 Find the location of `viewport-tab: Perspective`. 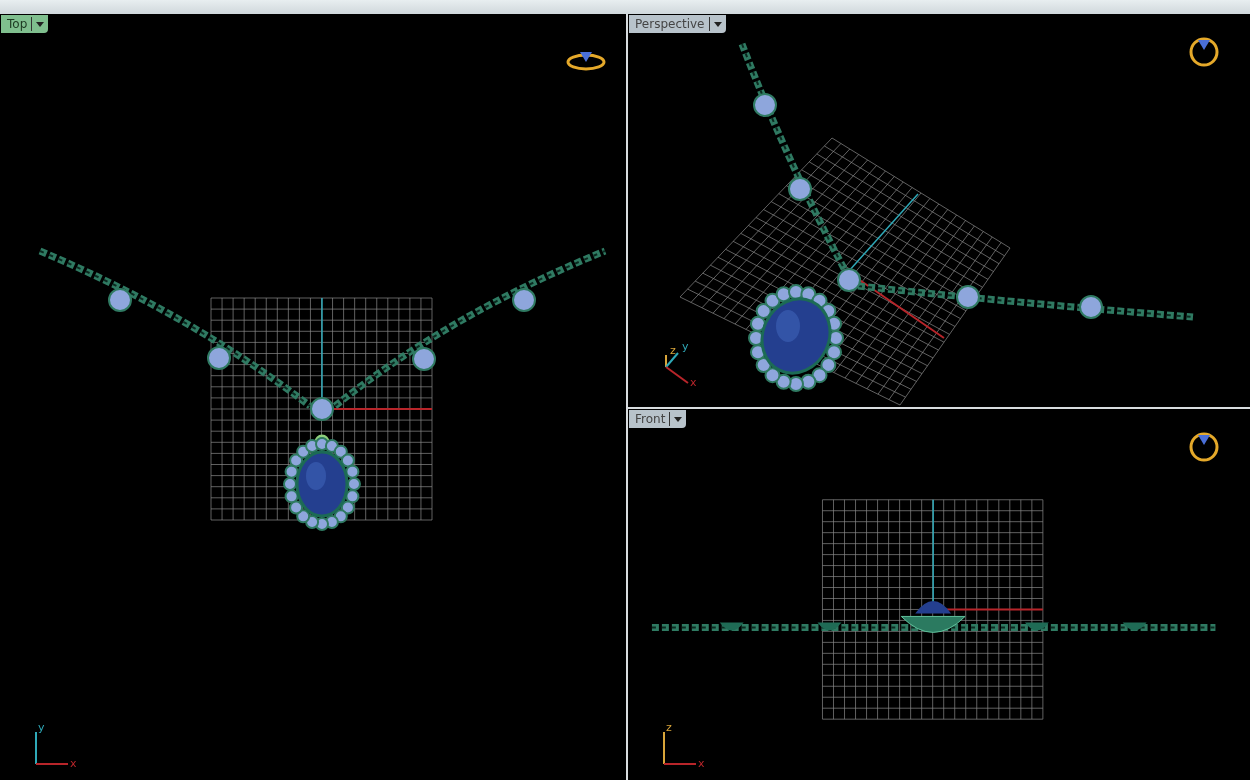

viewport-tab: Perspective is located at coordinates (677, 24).